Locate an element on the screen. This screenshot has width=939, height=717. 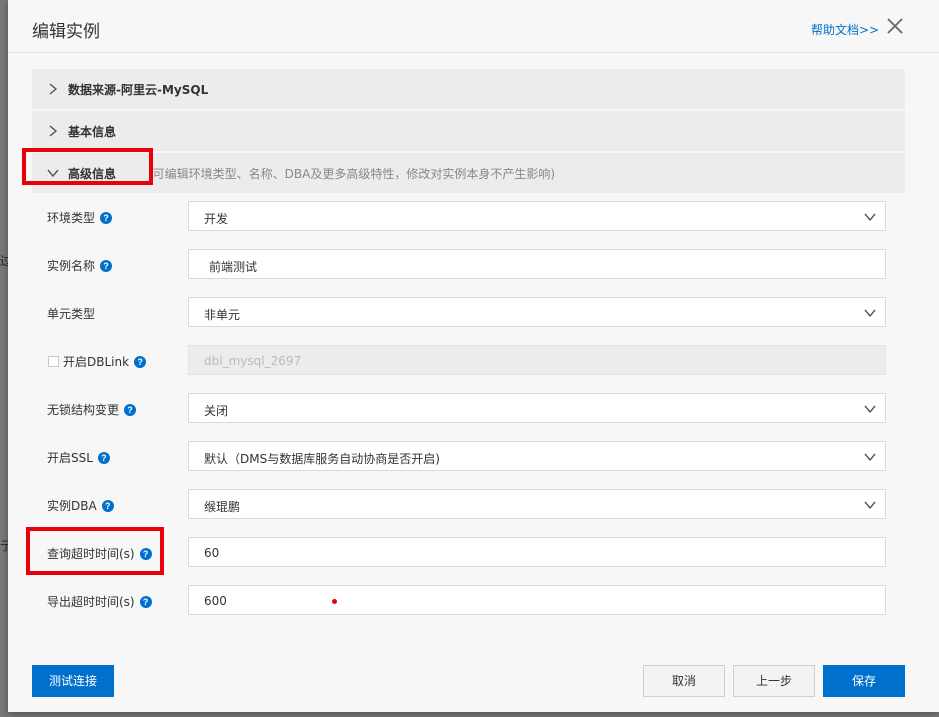
lockless-change-row: 无锁结构变更 ? 关闭 is located at coordinates (468, 409).